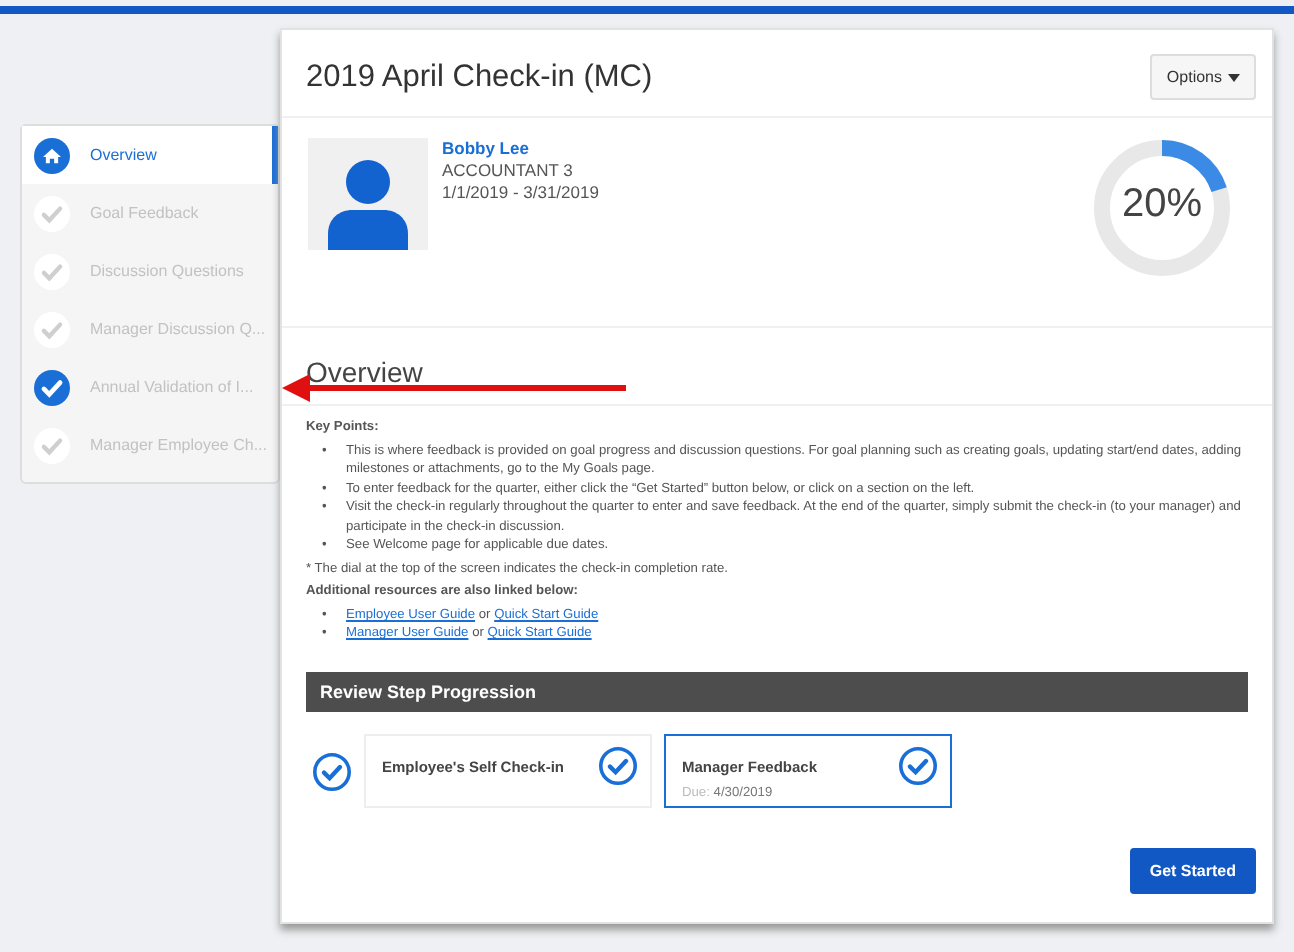 This screenshot has height=952, width=1294. I want to click on section-header-bar: Review Step Progression, so click(777, 692).